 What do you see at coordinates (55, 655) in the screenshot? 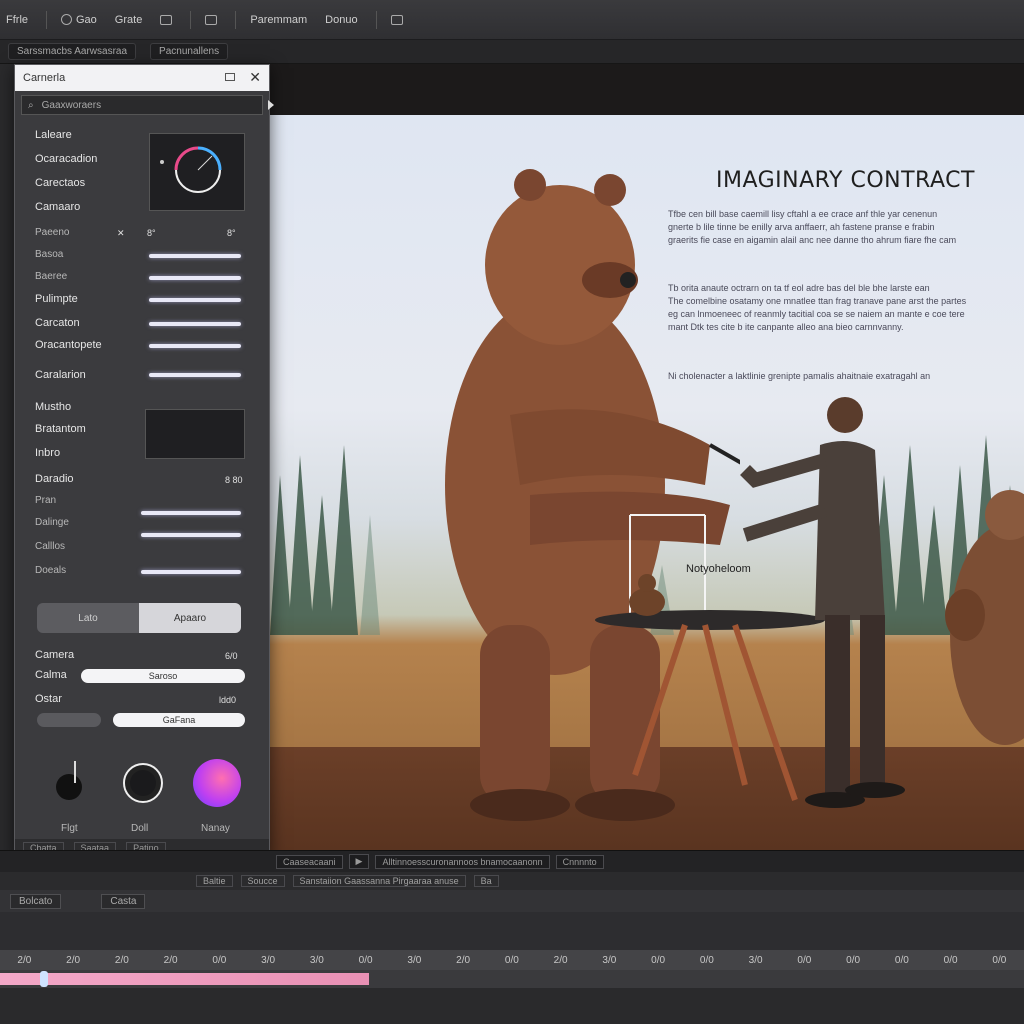
I see `prop-label: Camera` at bounding box center [55, 655].